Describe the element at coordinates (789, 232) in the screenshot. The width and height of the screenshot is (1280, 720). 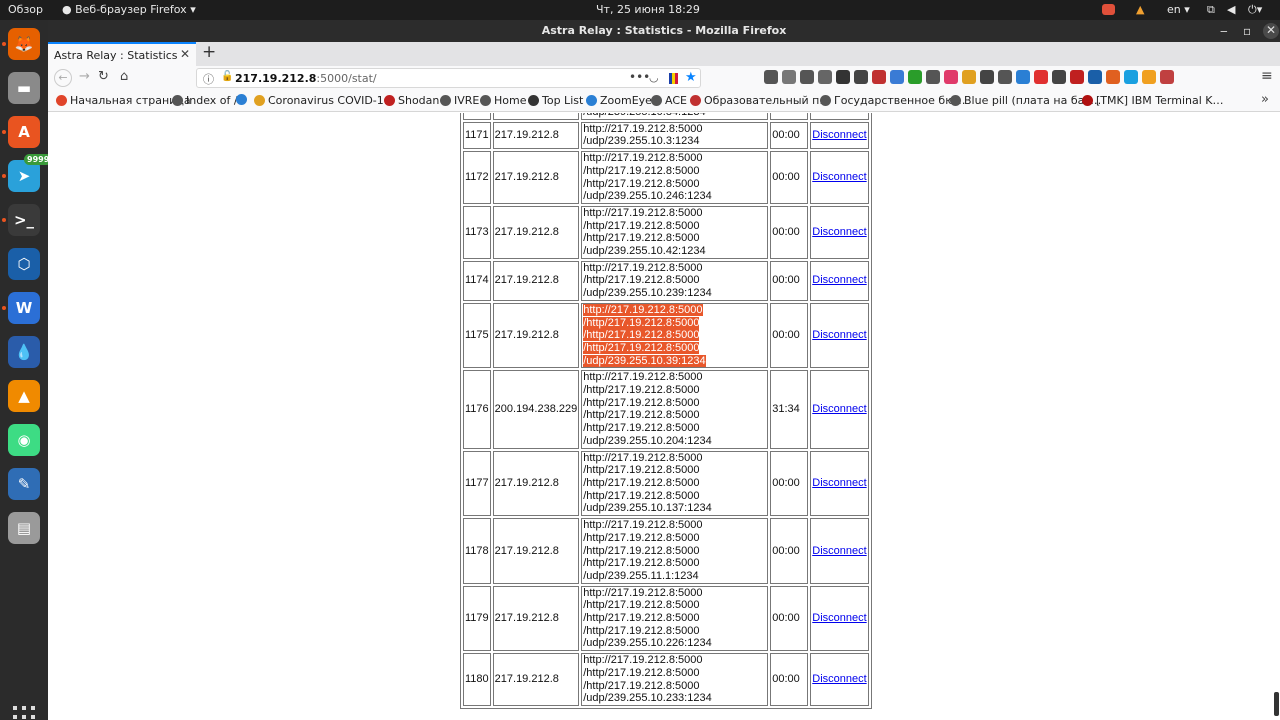
I see `session-time: 00:00` at that location.